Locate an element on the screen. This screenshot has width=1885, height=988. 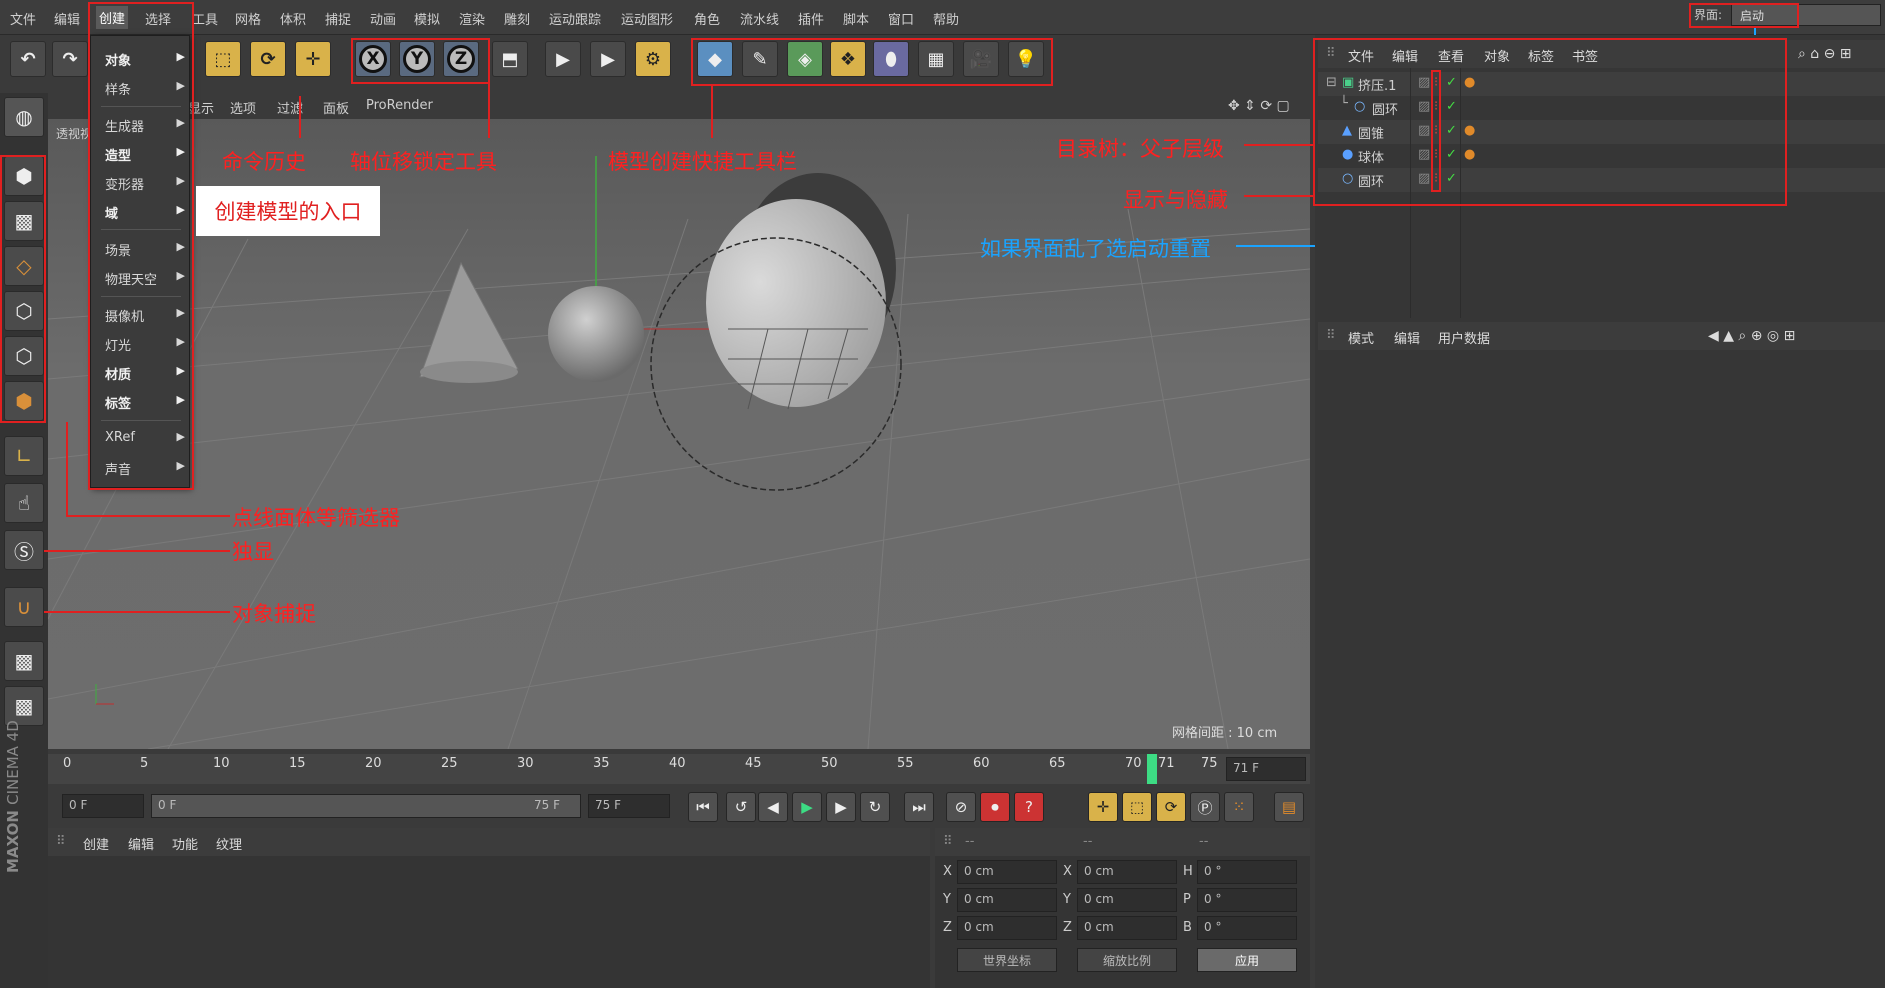
apply-button: 应用 is located at coordinates (1247, 960).